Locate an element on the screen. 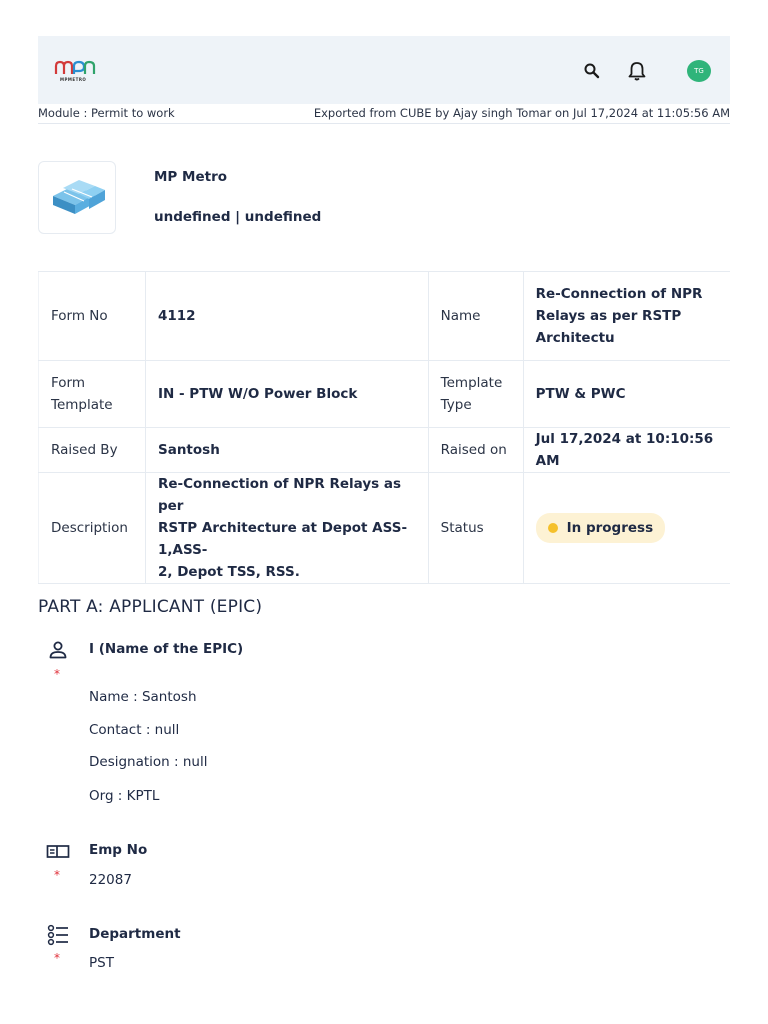  field-title-emp-no: Emp No is located at coordinates (118, 850).